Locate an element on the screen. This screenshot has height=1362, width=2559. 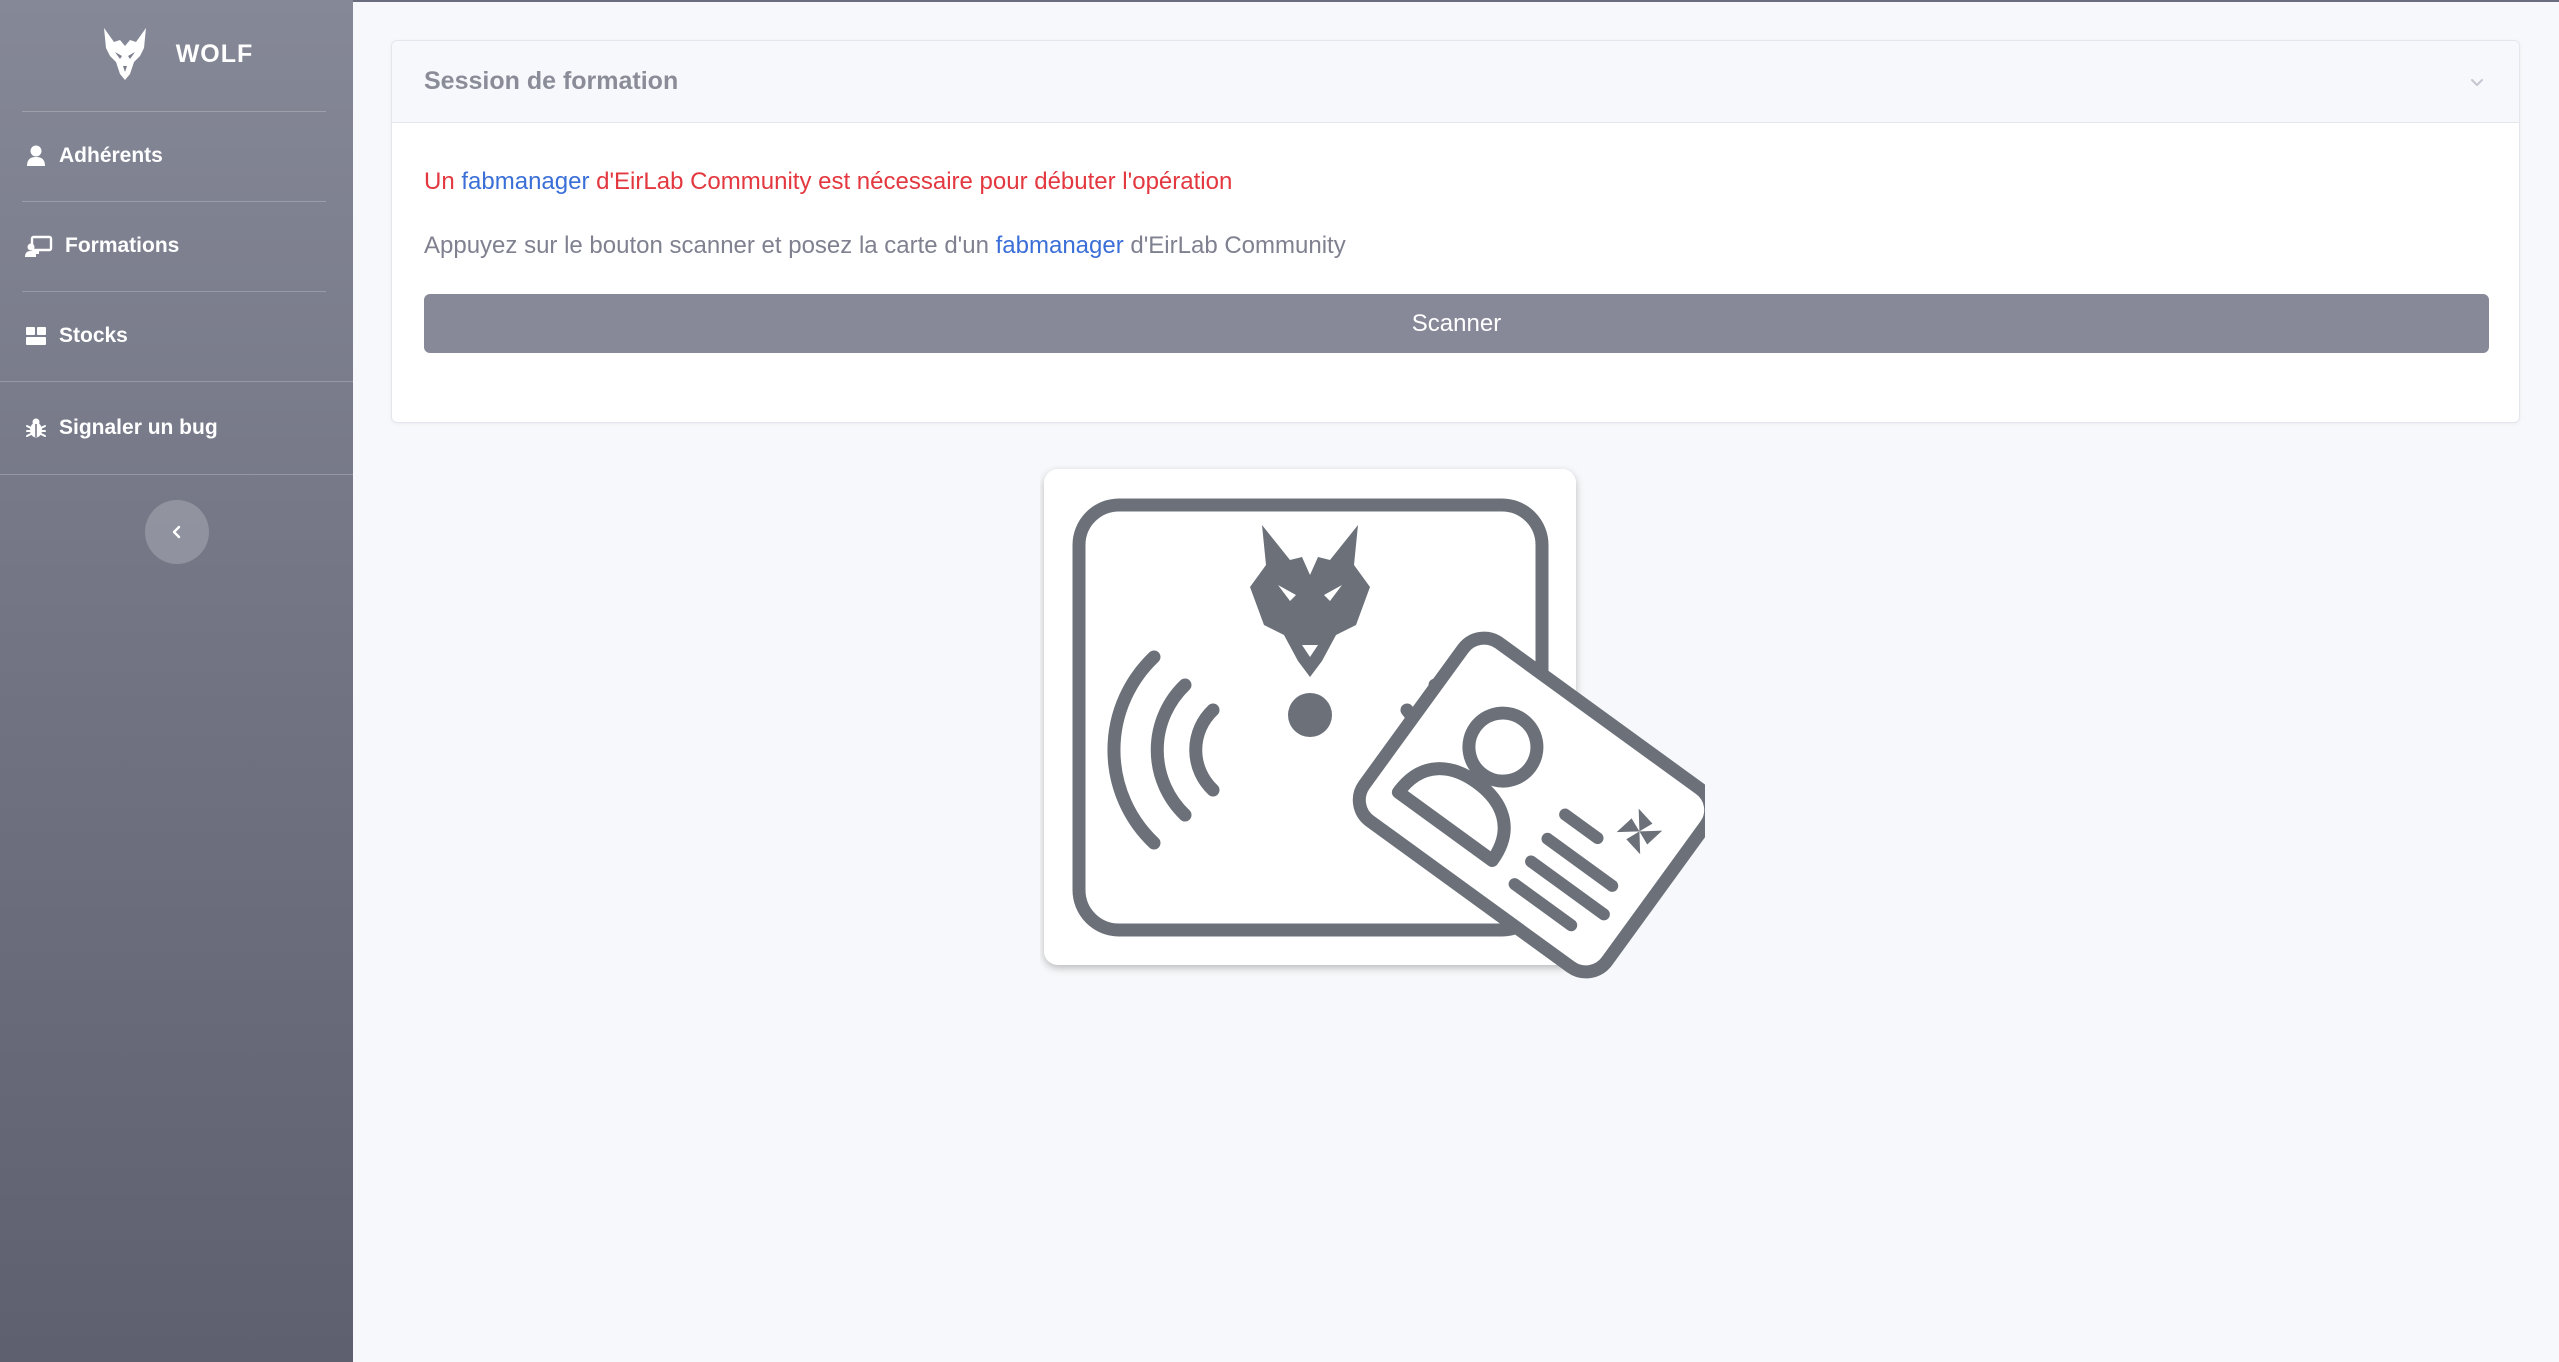
collapse-sidebar-button is located at coordinates (177, 532).